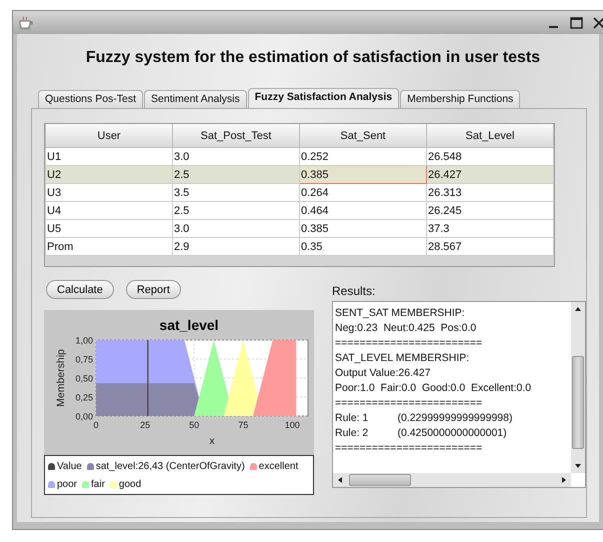 The image size is (603, 542). Describe the element at coordinates (490, 229) in the screenshot. I see `table-cell: 37.3` at that location.